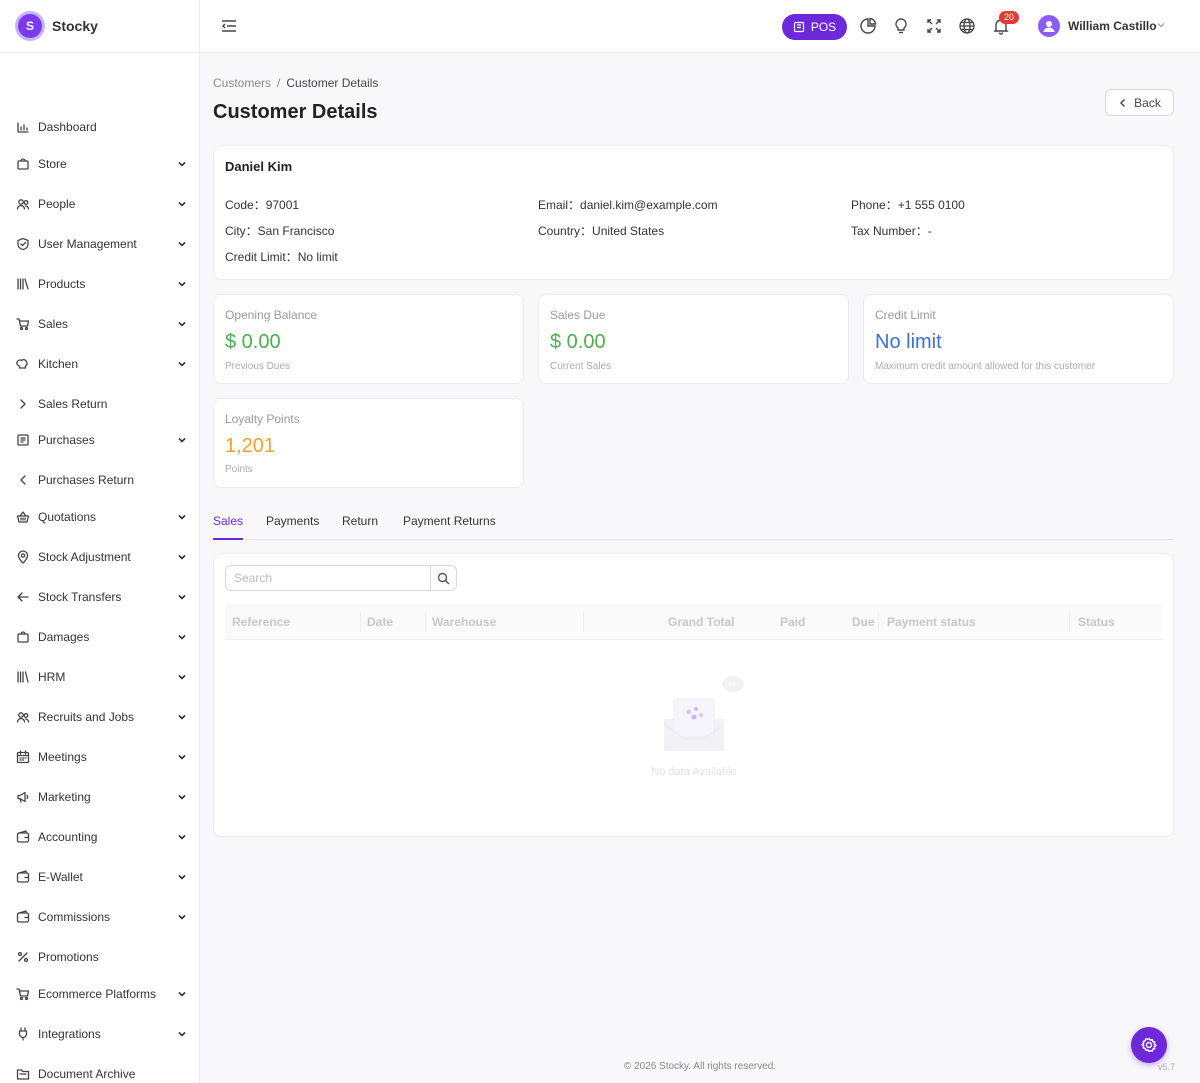  What do you see at coordinates (443, 578) in the screenshot?
I see `search-button` at bounding box center [443, 578].